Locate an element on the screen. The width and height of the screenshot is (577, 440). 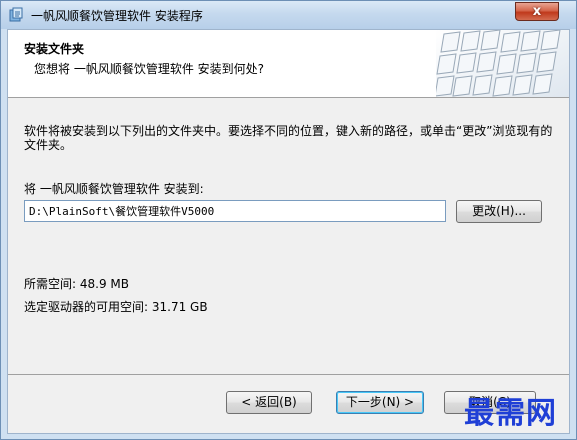
window-title: 一帆风顺餐饮管理软件 安装程序 is located at coordinates (117, 16).